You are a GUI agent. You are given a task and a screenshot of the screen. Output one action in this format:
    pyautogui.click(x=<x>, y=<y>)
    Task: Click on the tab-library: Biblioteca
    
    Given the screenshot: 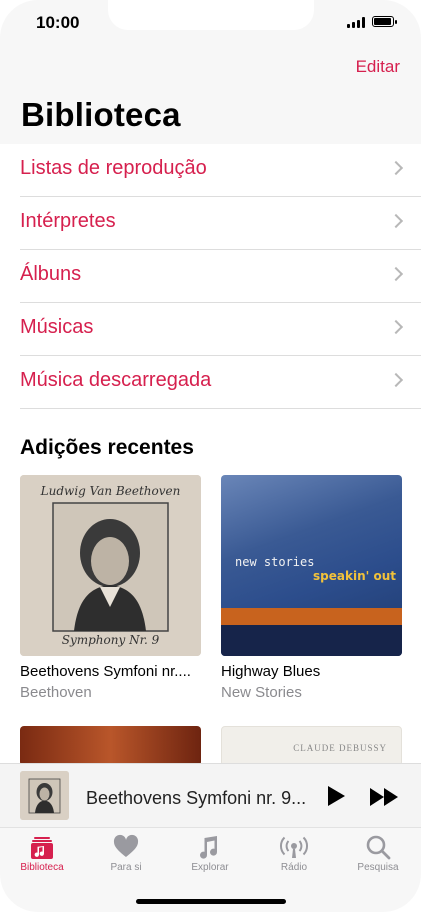 What is the action you would take?
    pyautogui.click(x=42, y=853)
    